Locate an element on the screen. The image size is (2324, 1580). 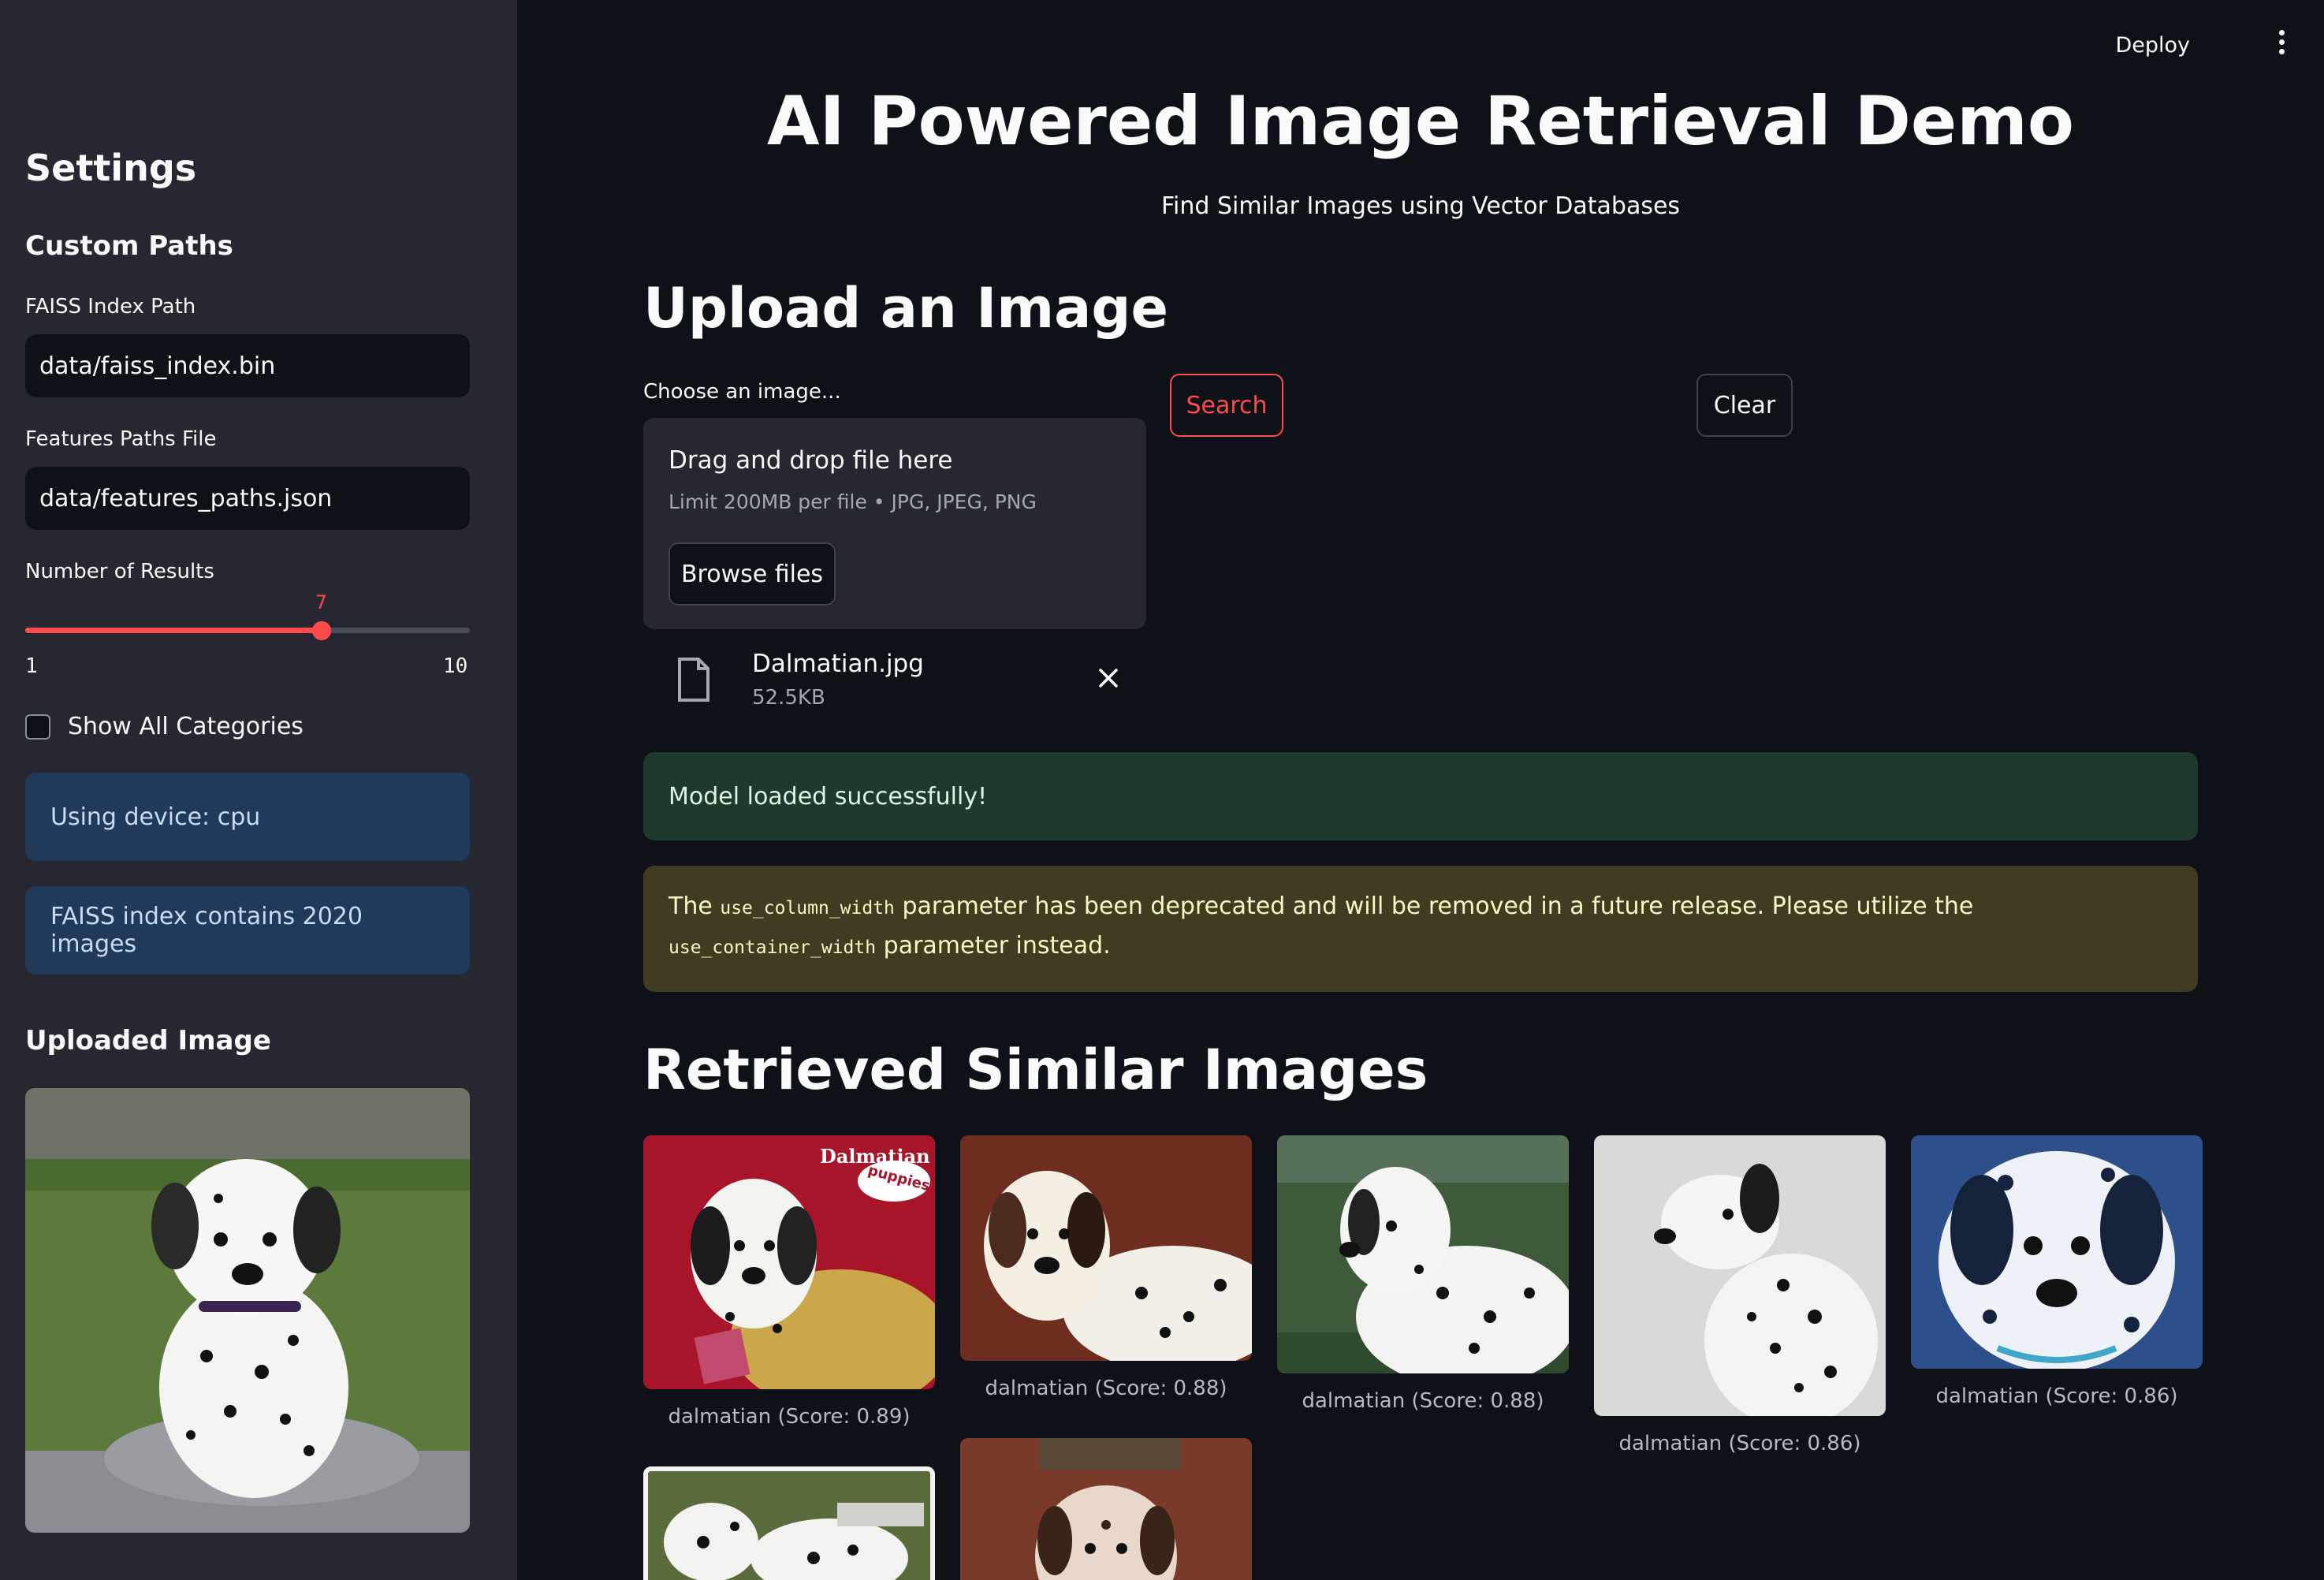
num-results-slider is located at coordinates (247, 631).